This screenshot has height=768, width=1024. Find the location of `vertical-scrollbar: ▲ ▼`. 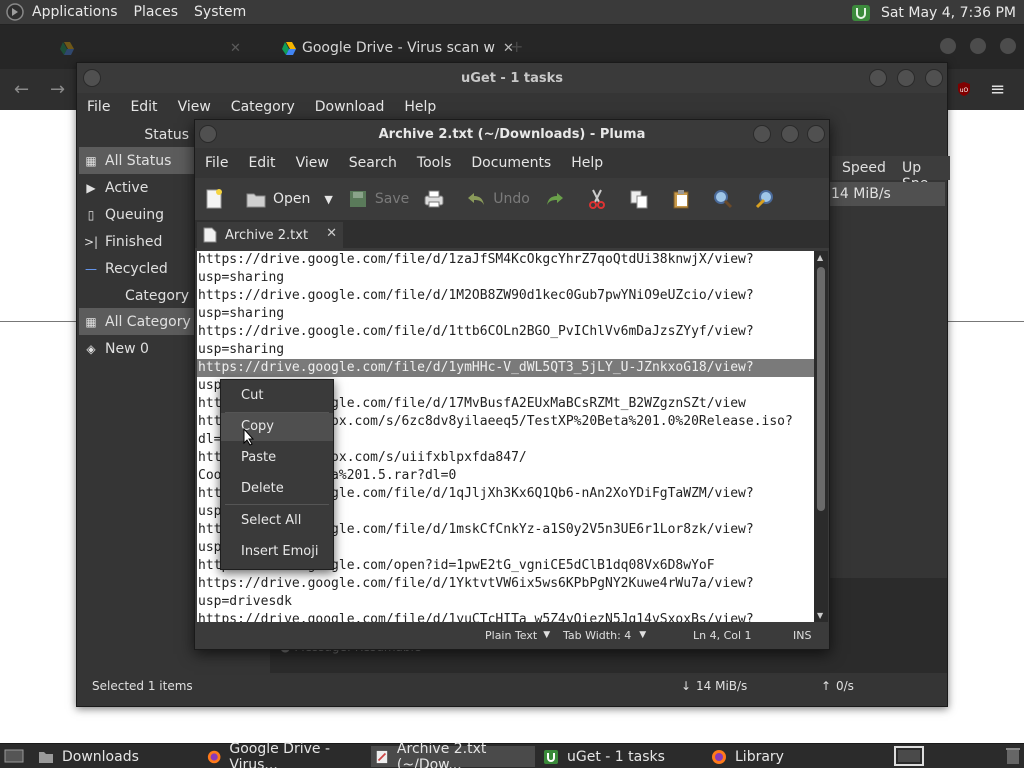

vertical-scrollbar: ▲ ▼ is located at coordinates (821, 436).